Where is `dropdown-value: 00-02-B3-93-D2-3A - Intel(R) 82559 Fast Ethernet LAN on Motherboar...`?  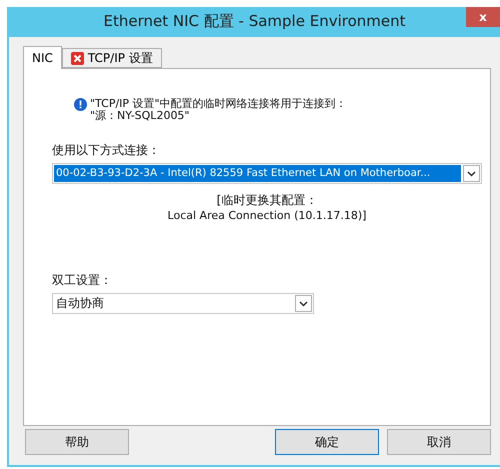 dropdown-value: 00-02-B3-93-D2-3A - Intel(R) 82559 Fast Ethernet LAN on Motherboar... is located at coordinates (257, 173).